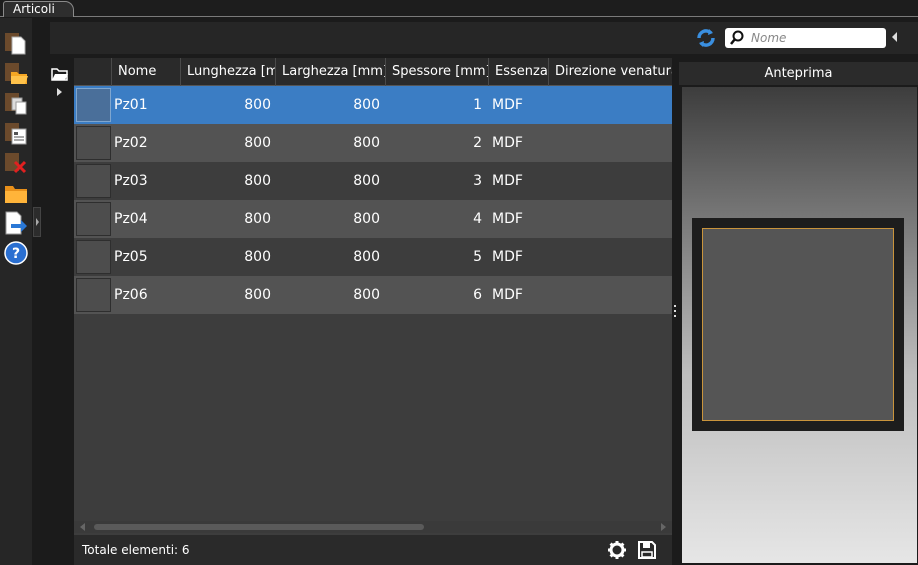 This screenshot has height=565, width=918. I want to click on left-panel-splitter, so click(37, 222).